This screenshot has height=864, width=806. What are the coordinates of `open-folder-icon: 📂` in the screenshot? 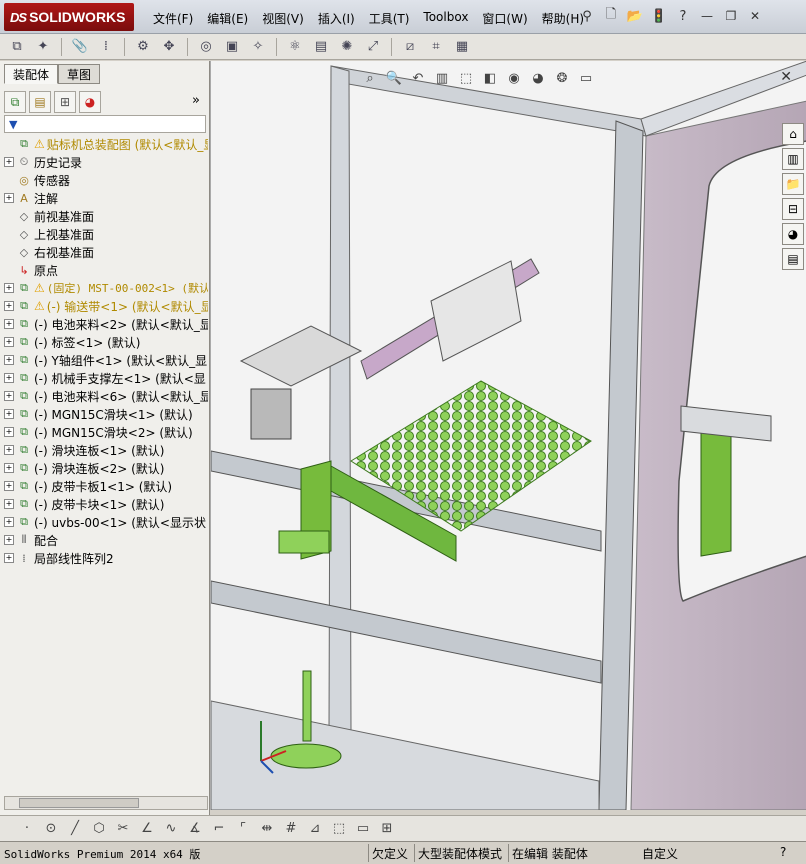 It's located at (635, 16).